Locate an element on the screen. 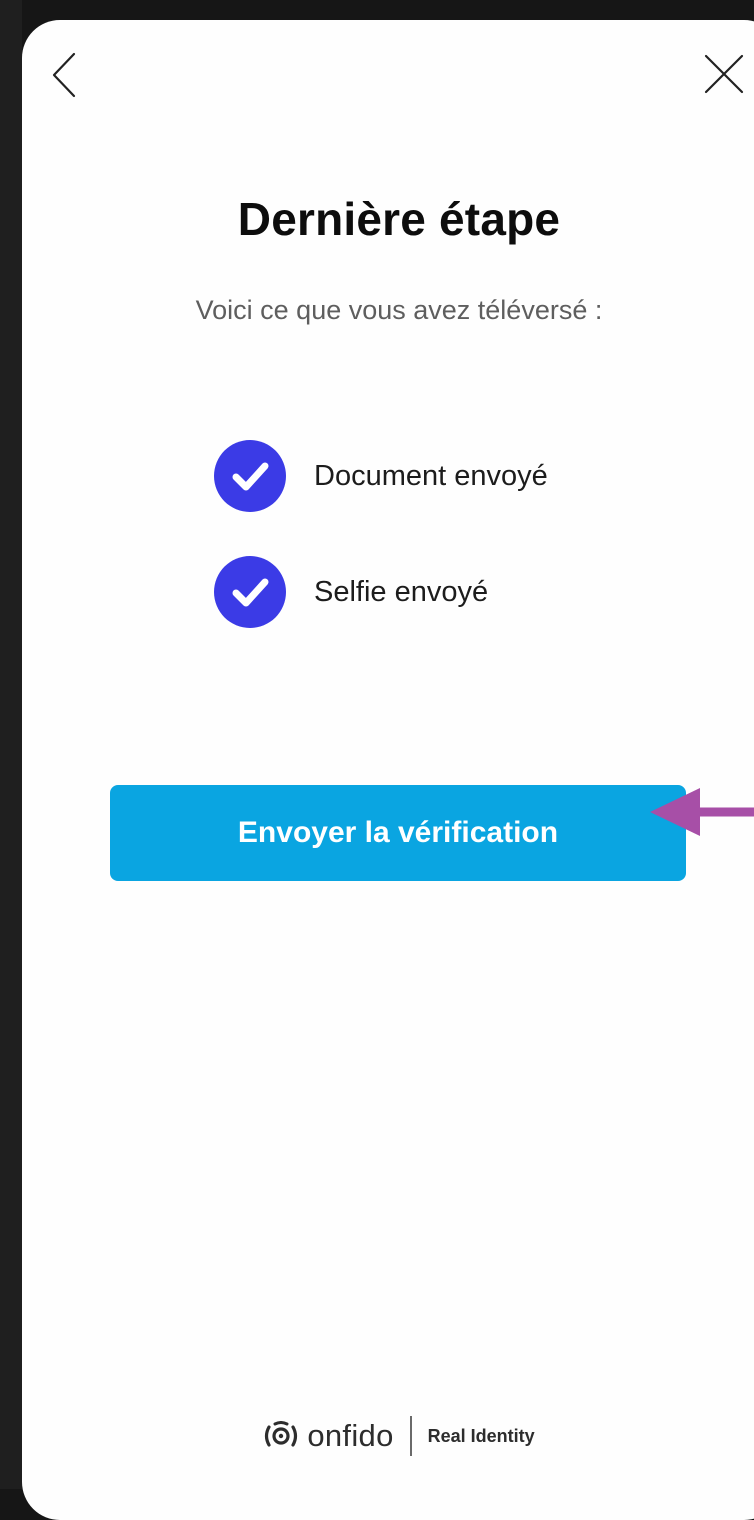  close-icon is located at coordinates (724, 74).